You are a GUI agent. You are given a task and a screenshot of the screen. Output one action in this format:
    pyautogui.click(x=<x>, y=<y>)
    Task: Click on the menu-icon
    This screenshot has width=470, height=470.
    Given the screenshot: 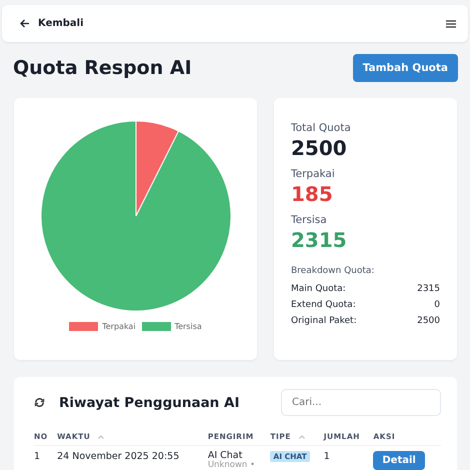 What is the action you would take?
    pyautogui.click(x=451, y=24)
    